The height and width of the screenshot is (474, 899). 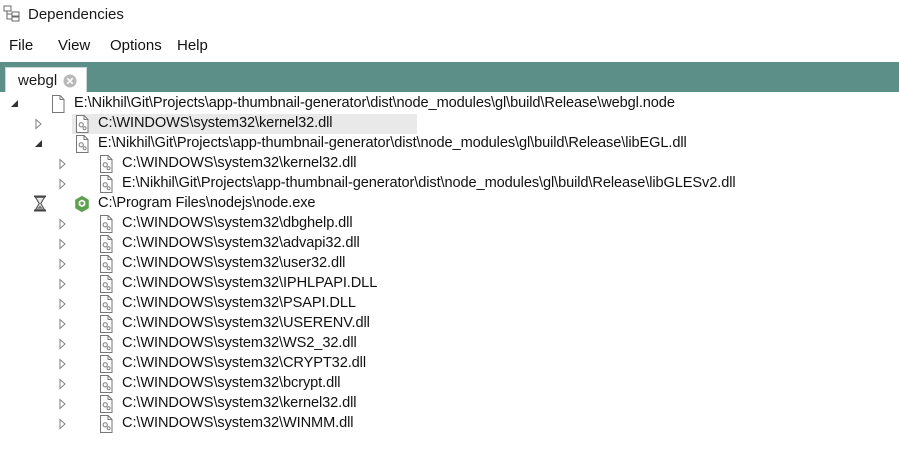 I want to click on tree-item-label: C:\Program Files\nodejs\node.exe, so click(x=207, y=203).